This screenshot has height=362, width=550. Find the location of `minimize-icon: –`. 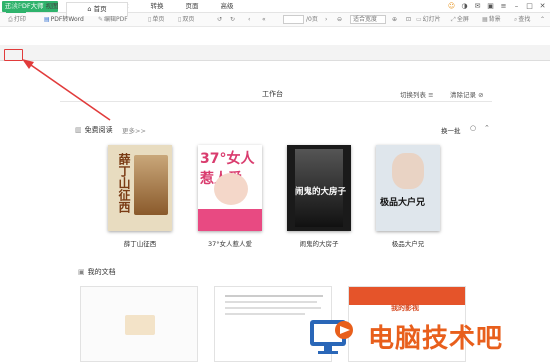

minimize-icon: – is located at coordinates (516, 6).